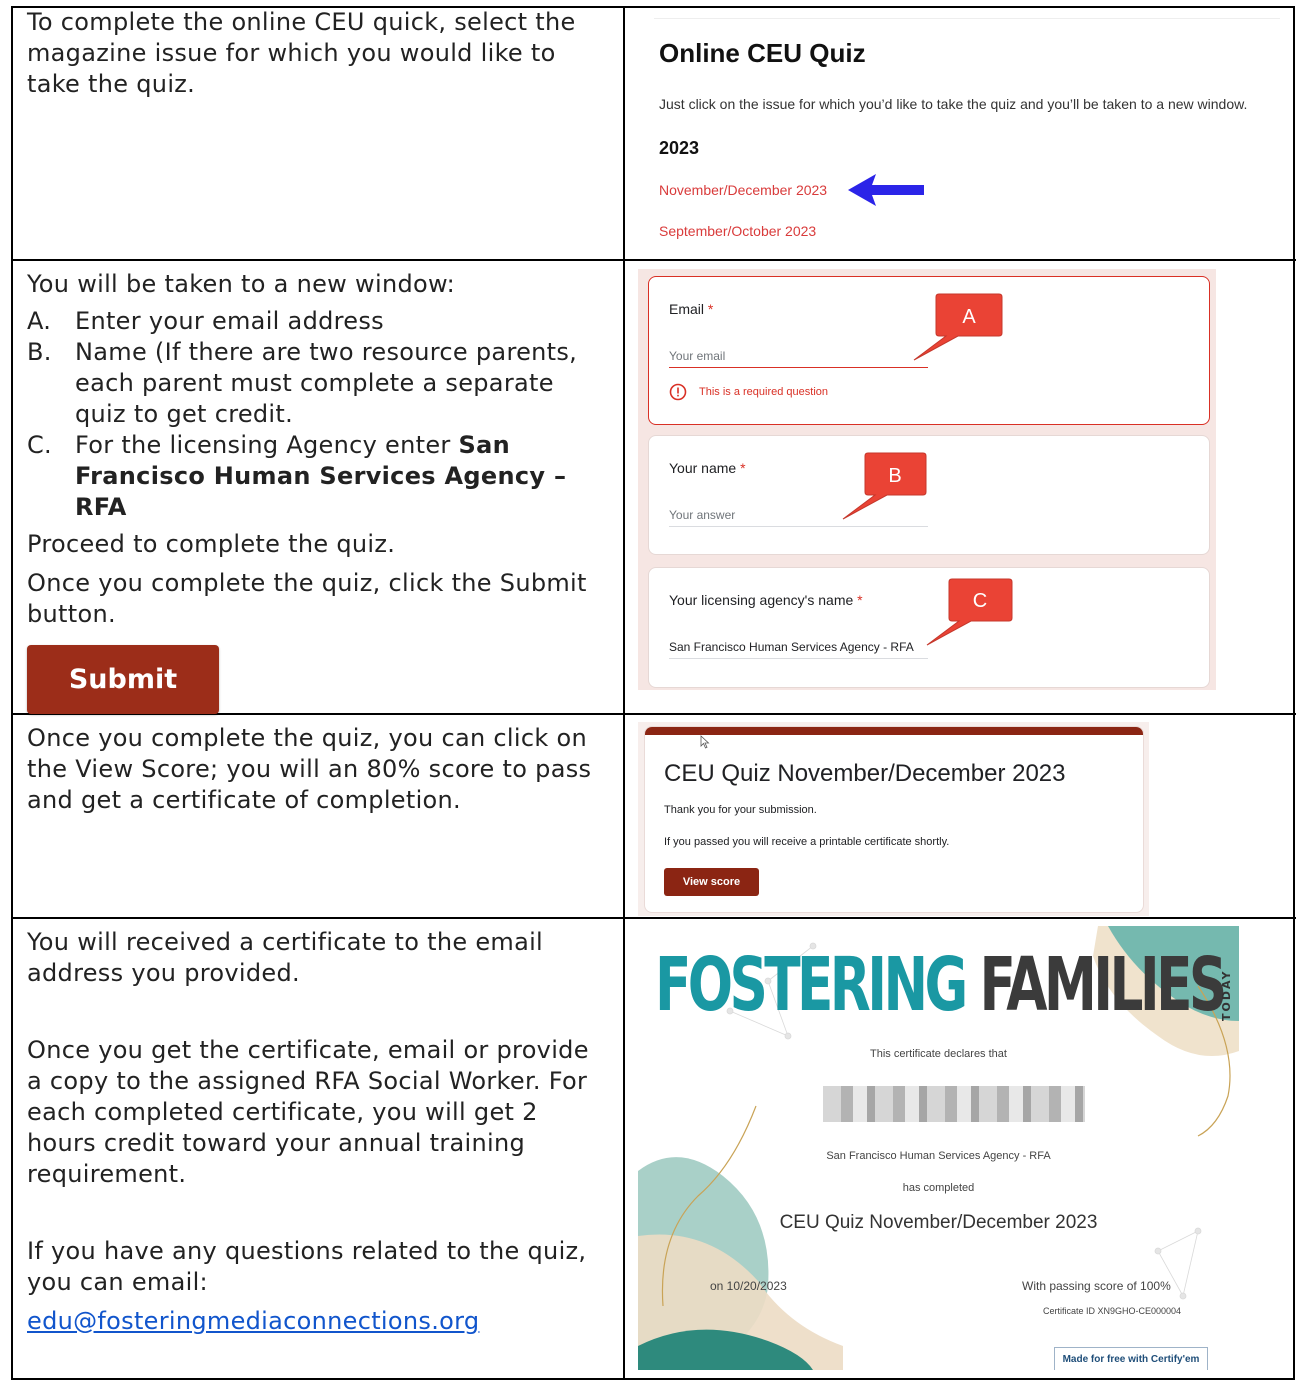 The height and width of the screenshot is (1380, 1296). I want to click on column-divider, so click(624, 693).